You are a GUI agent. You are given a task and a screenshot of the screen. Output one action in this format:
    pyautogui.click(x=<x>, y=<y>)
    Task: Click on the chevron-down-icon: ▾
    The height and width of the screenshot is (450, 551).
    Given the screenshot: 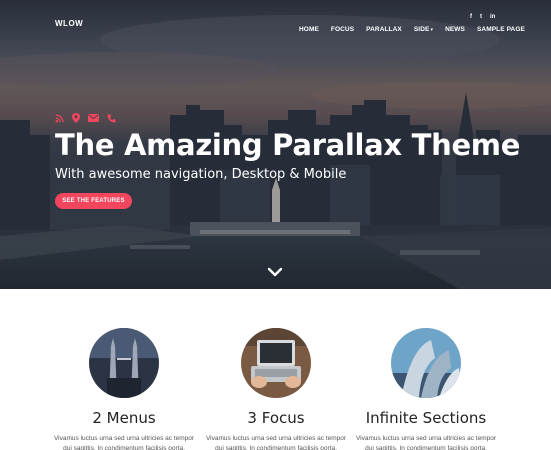 What is the action you would take?
    pyautogui.click(x=432, y=30)
    